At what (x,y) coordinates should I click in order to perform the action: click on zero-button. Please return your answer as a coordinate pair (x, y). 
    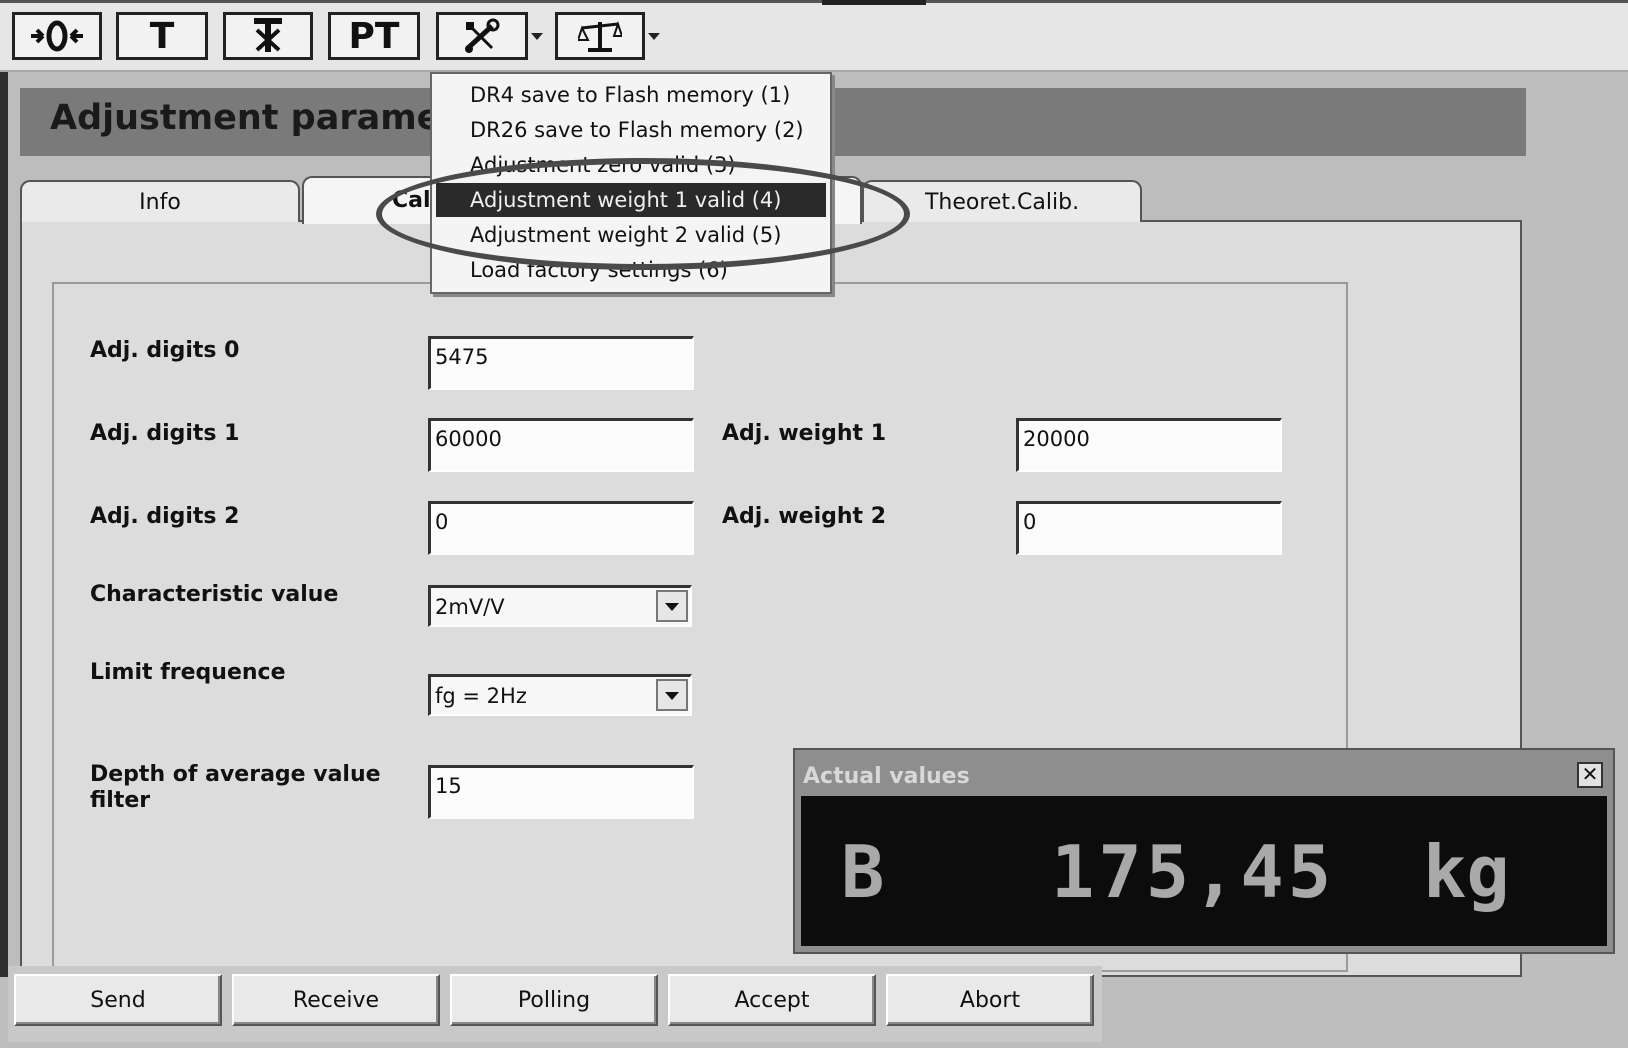
    Looking at the image, I should click on (57, 36).